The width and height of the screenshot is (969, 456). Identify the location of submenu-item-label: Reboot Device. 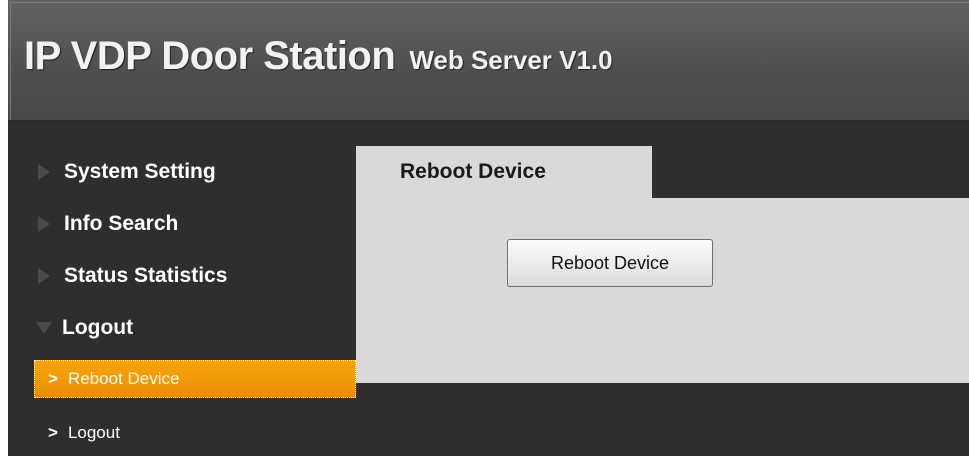
(123, 378).